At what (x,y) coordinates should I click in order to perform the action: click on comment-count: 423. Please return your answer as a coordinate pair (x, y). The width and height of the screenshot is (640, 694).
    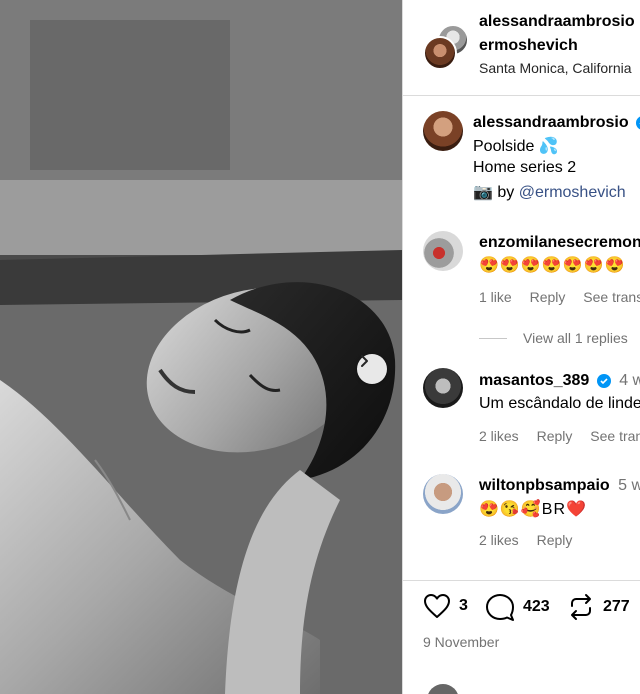
    Looking at the image, I should click on (536, 607).